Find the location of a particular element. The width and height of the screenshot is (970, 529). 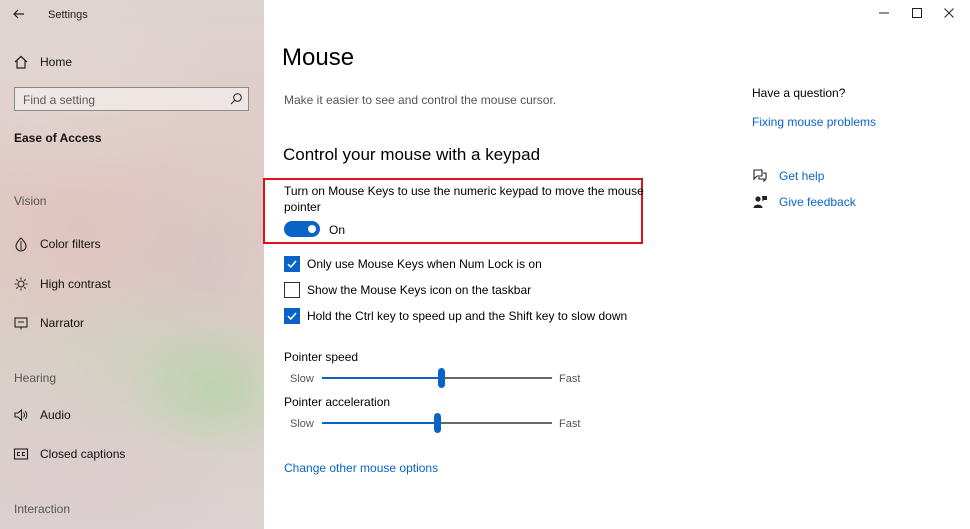

back-button is located at coordinates (19, 14).